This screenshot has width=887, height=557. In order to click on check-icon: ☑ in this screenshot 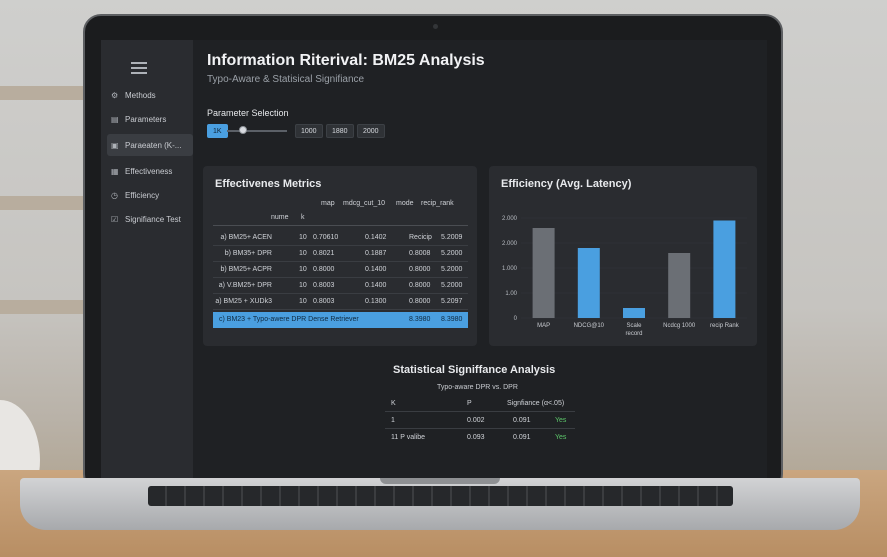, I will do `click(115, 219)`.